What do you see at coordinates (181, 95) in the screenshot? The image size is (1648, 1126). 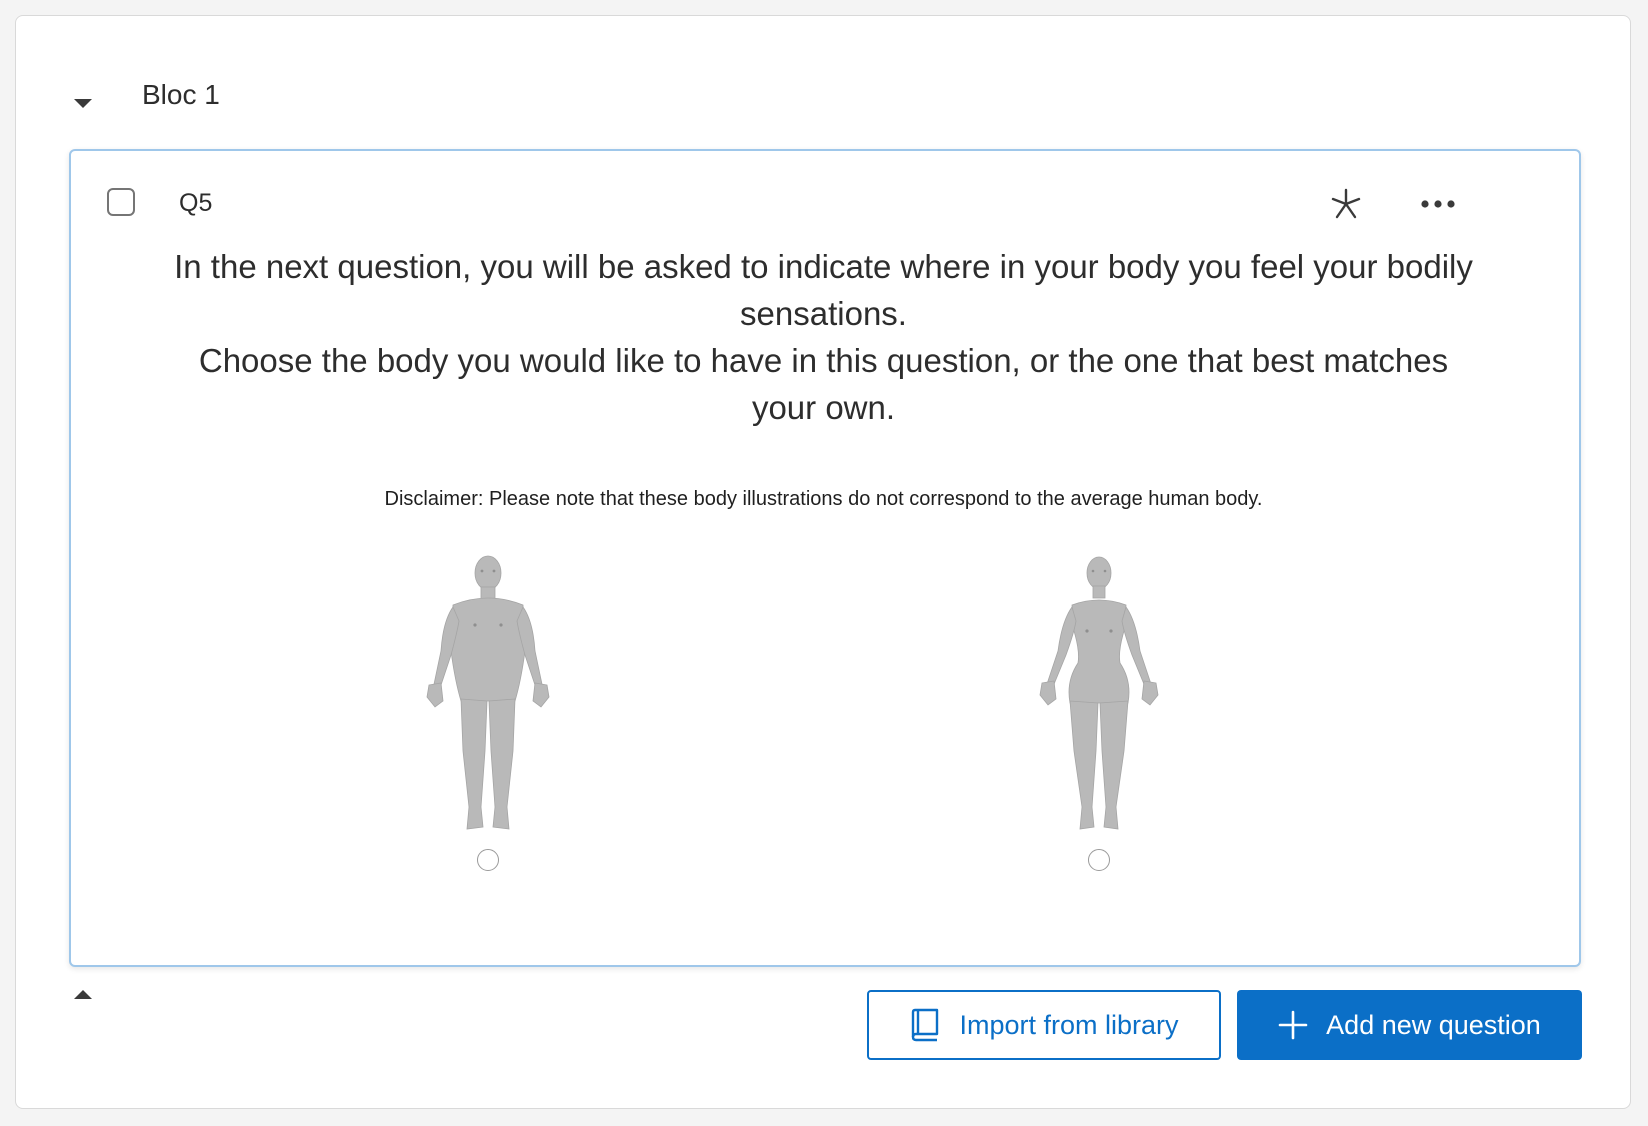 I see `block-title: Bloc 1` at bounding box center [181, 95].